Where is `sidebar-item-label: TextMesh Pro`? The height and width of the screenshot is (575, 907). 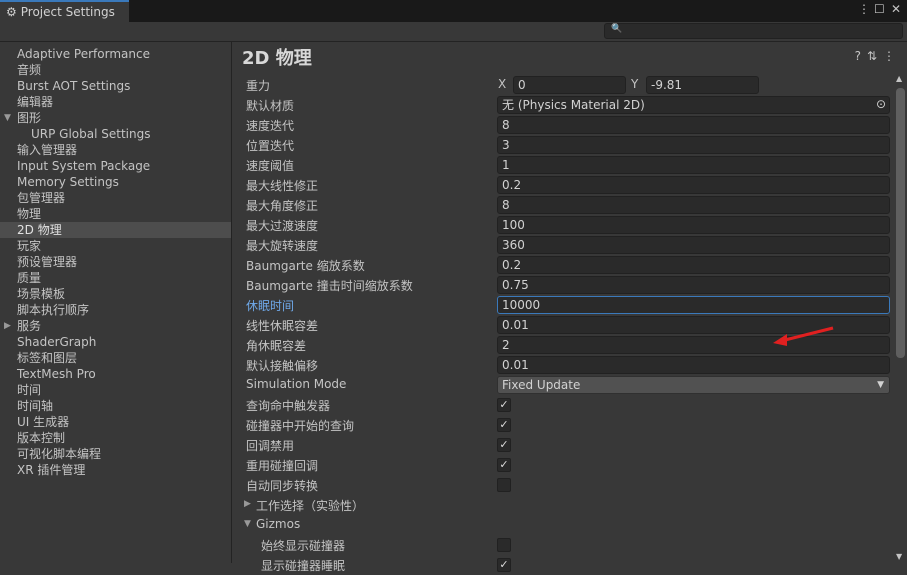
sidebar-item-label: TextMesh Pro is located at coordinates (56, 374).